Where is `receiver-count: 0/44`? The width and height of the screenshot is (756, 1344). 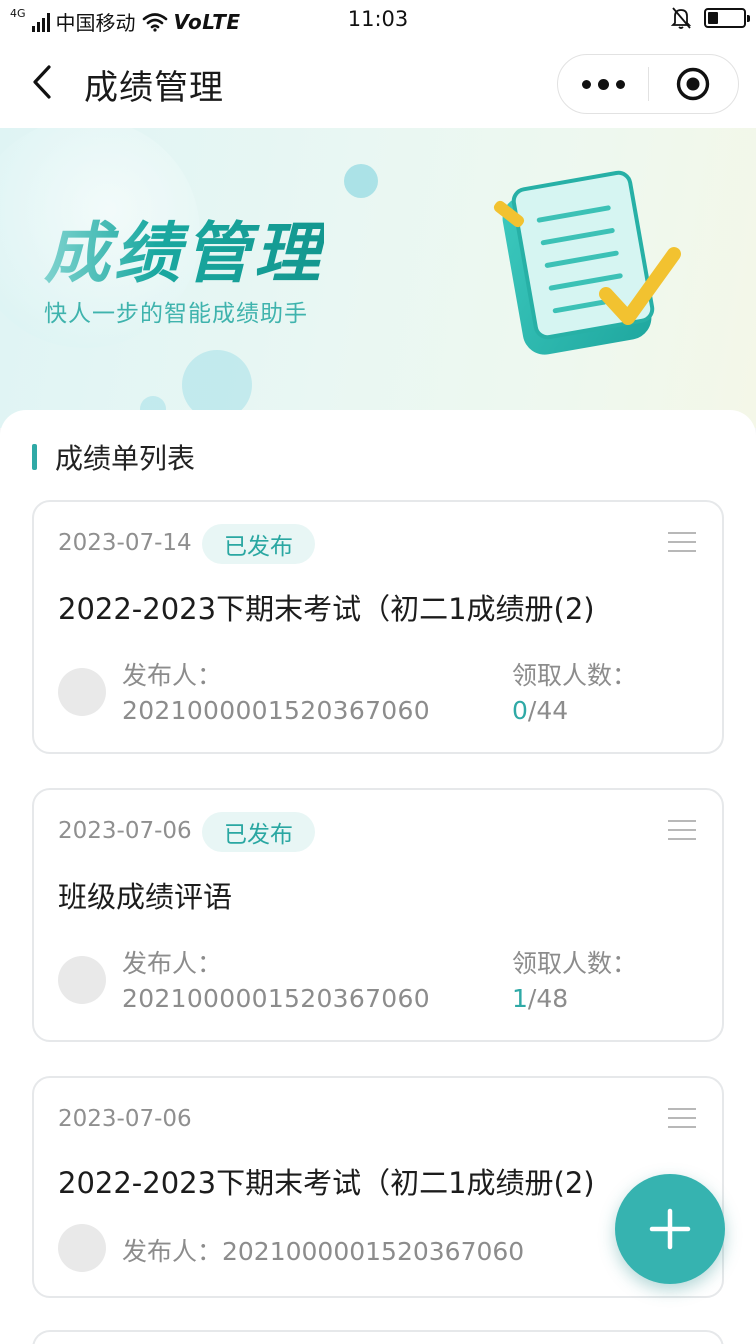
receiver-count: 0/44 is located at coordinates (540, 710).